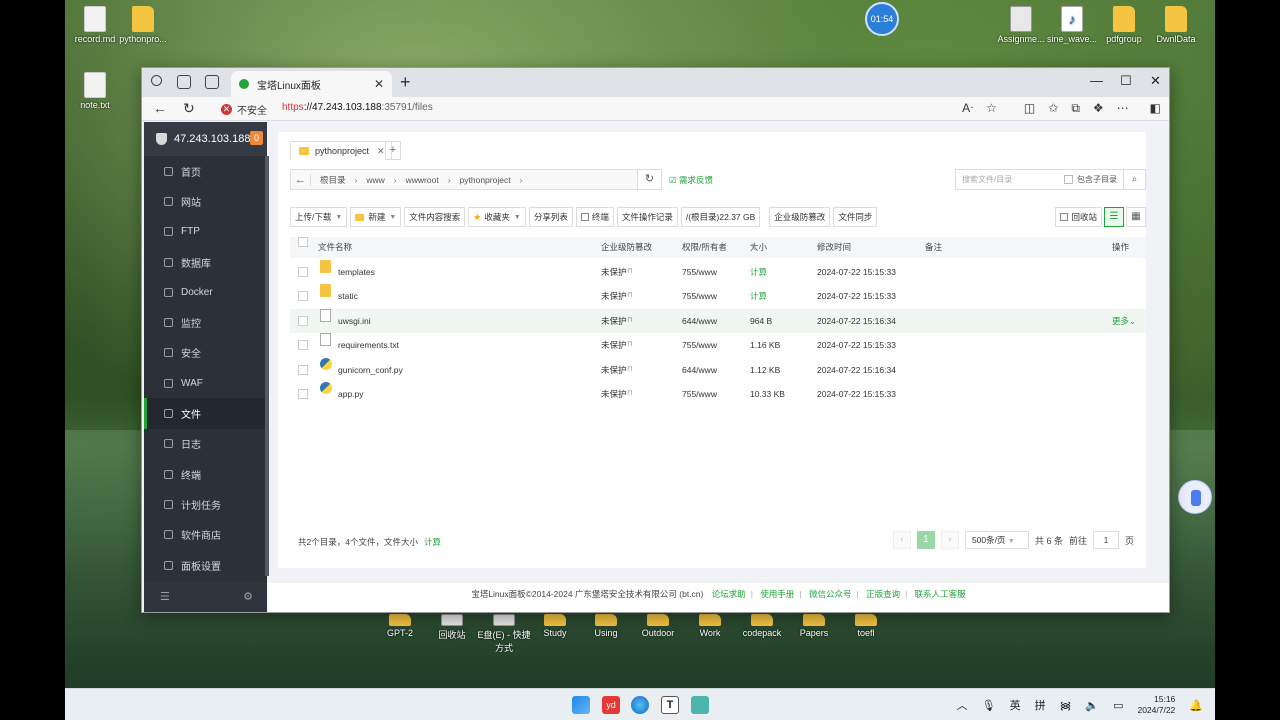  What do you see at coordinates (244, 109) in the screenshot?
I see `security-indicator: ✕ 不安全` at bounding box center [244, 109].